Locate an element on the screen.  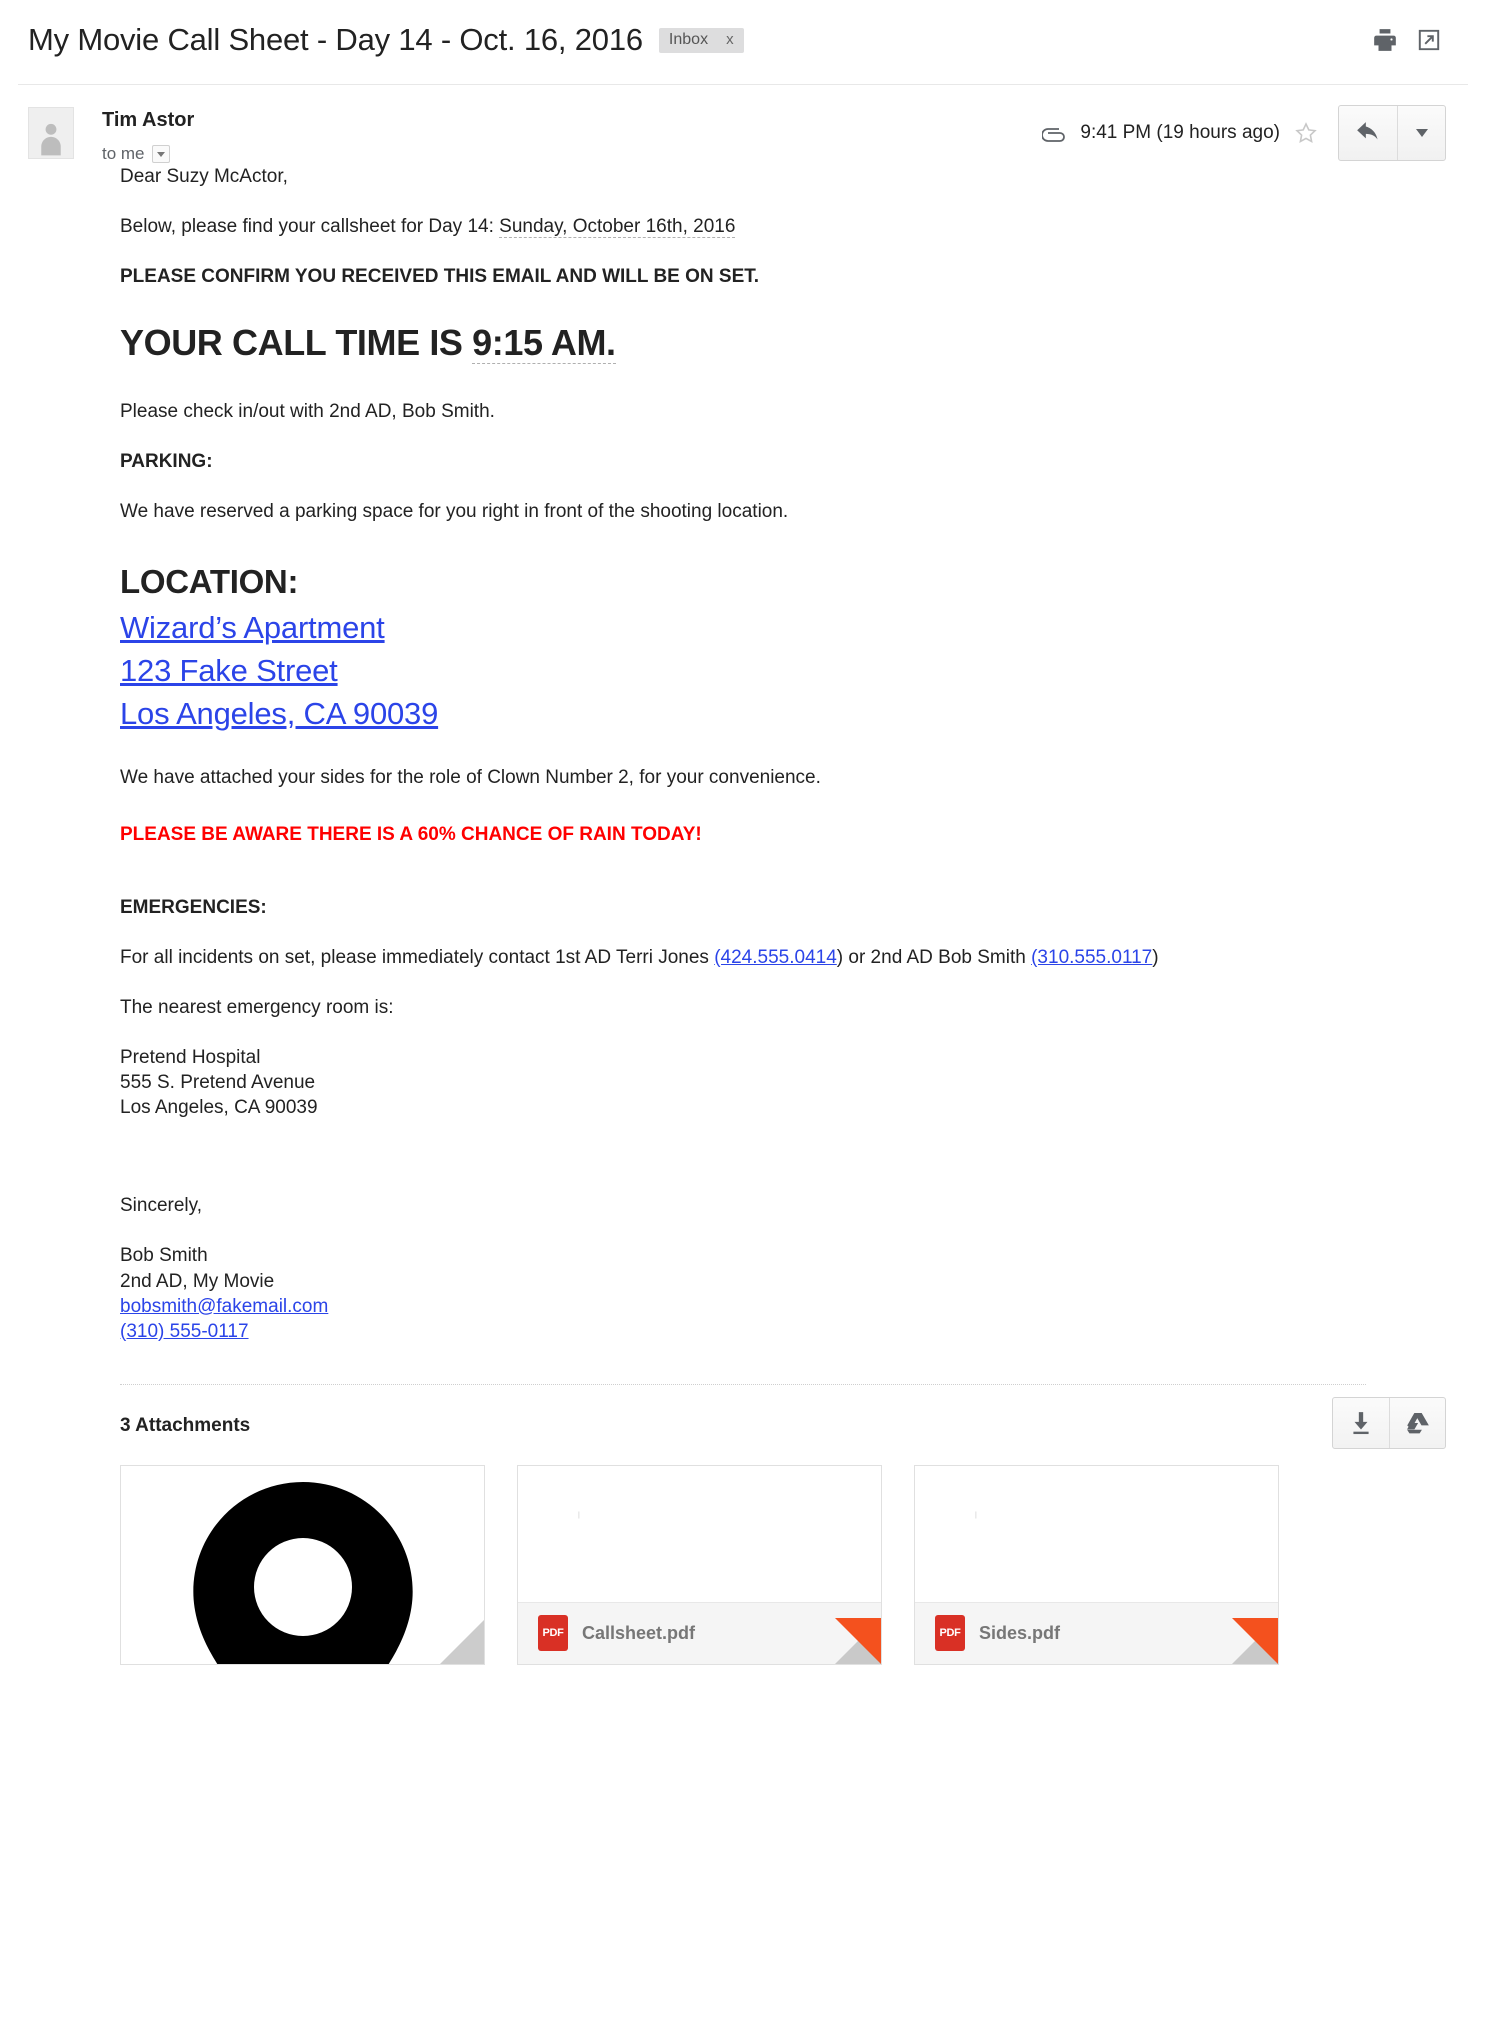
er-intro-line: The nearest emergency room is: is located at coordinates (257, 1008).